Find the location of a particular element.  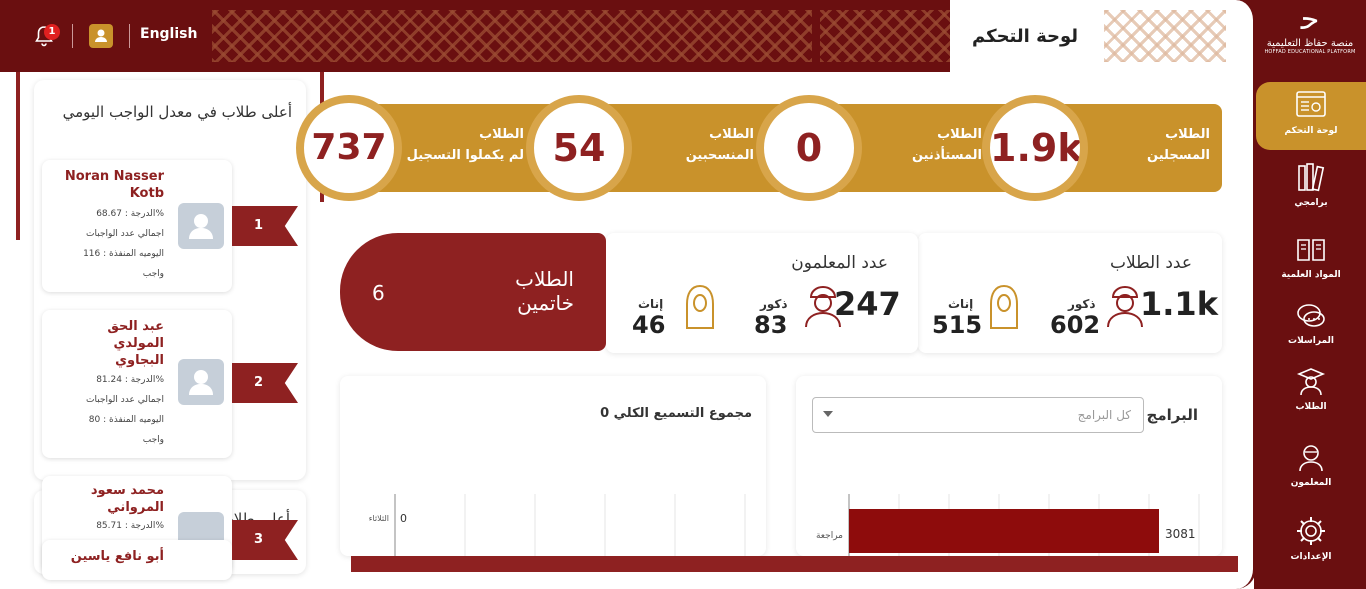

females-count: 46 is located at coordinates (649, 325).